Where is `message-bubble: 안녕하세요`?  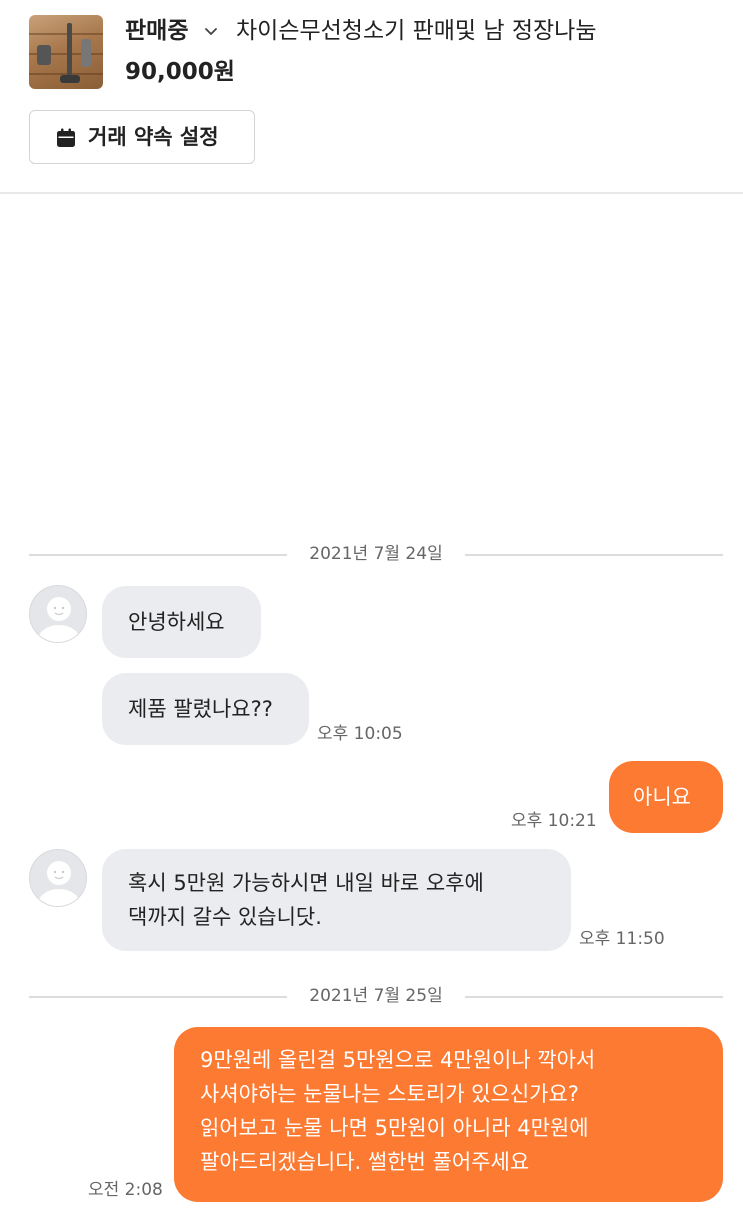
message-bubble: 안녕하세요 is located at coordinates (181, 622).